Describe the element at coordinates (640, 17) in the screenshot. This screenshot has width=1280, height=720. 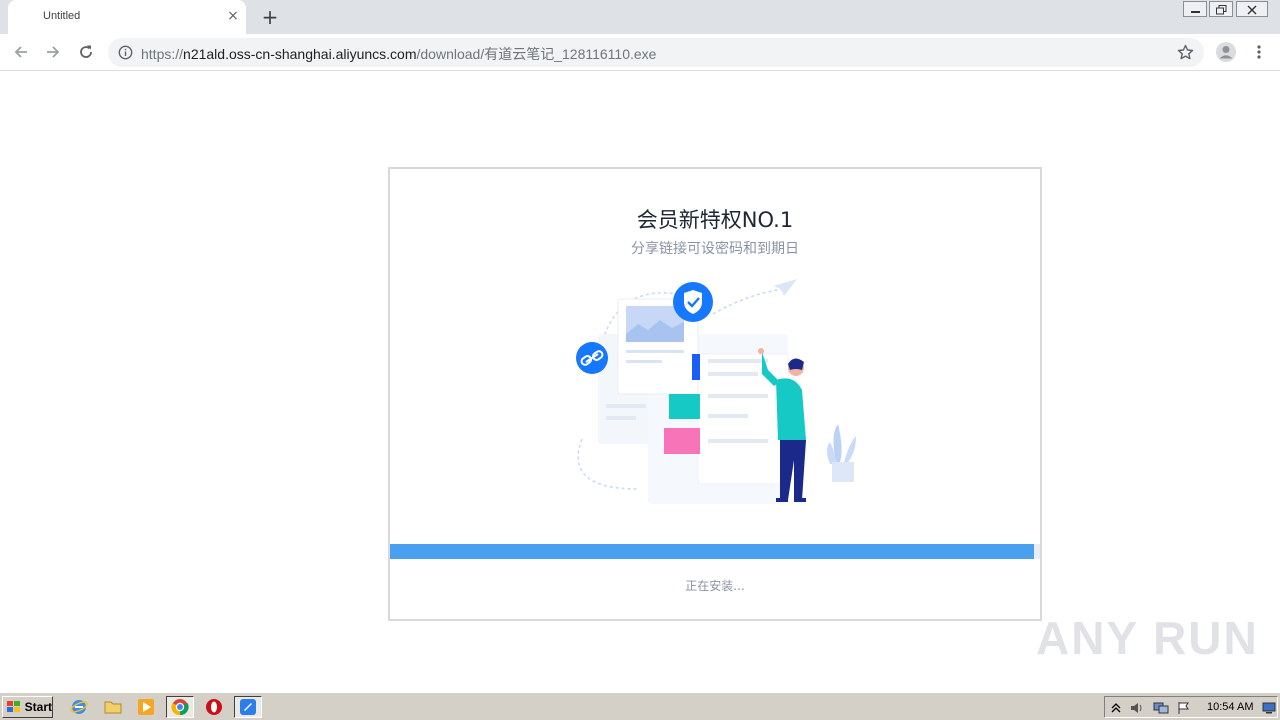
I see `tab-strip: Untitled × +` at that location.